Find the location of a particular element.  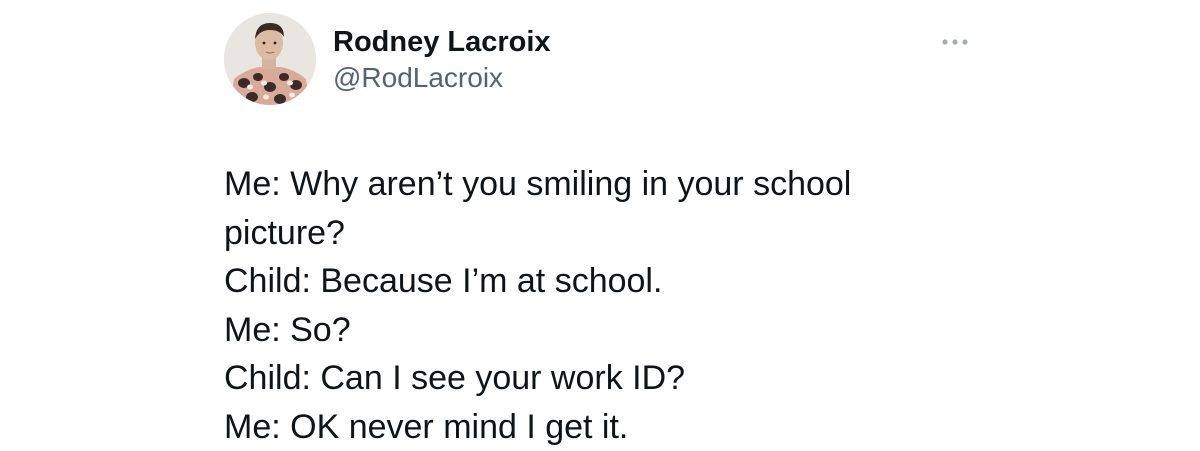

tweet-line: Child: Because I’m at school. is located at coordinates (574, 281).